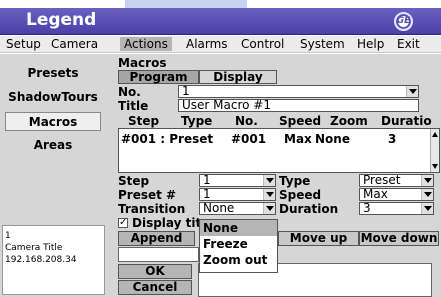  I want to click on dropdown-option-zoom-out: Zoom out, so click(238, 260).